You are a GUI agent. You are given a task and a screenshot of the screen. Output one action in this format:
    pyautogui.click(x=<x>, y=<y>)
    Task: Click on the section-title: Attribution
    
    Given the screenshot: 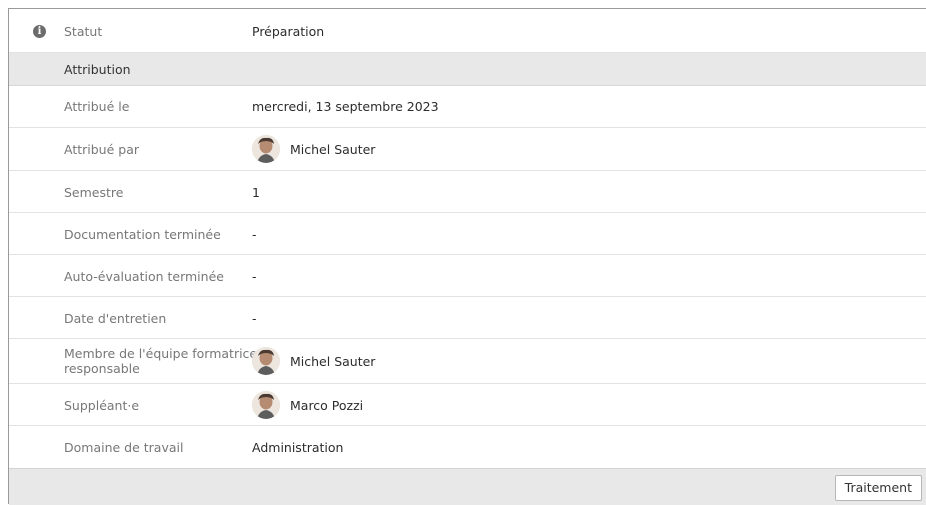 What is the action you would take?
    pyautogui.click(x=97, y=69)
    